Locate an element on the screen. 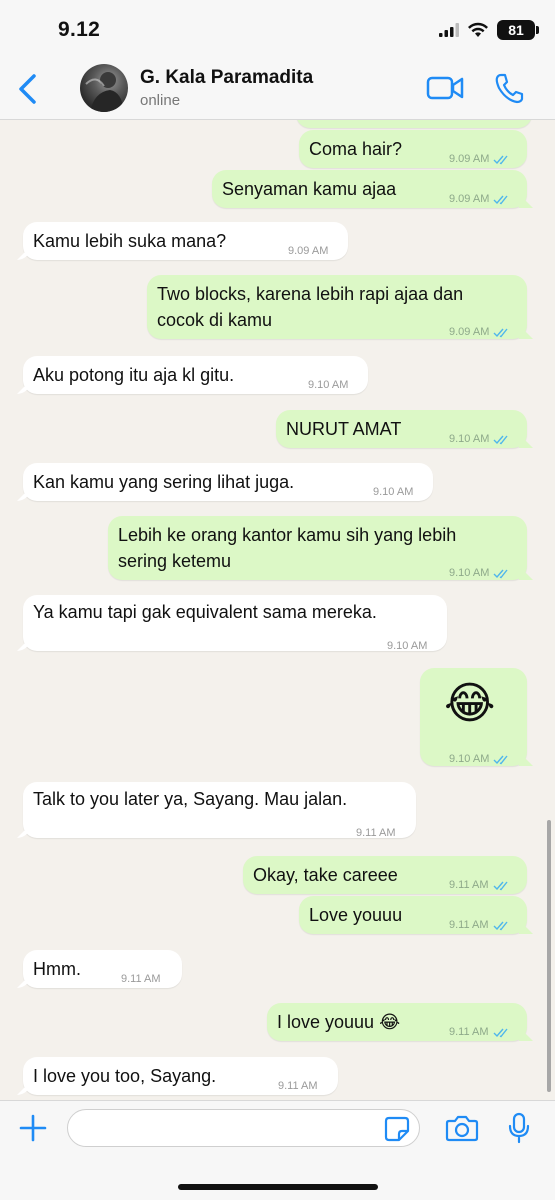  status-time: 9.12 is located at coordinates (79, 29).